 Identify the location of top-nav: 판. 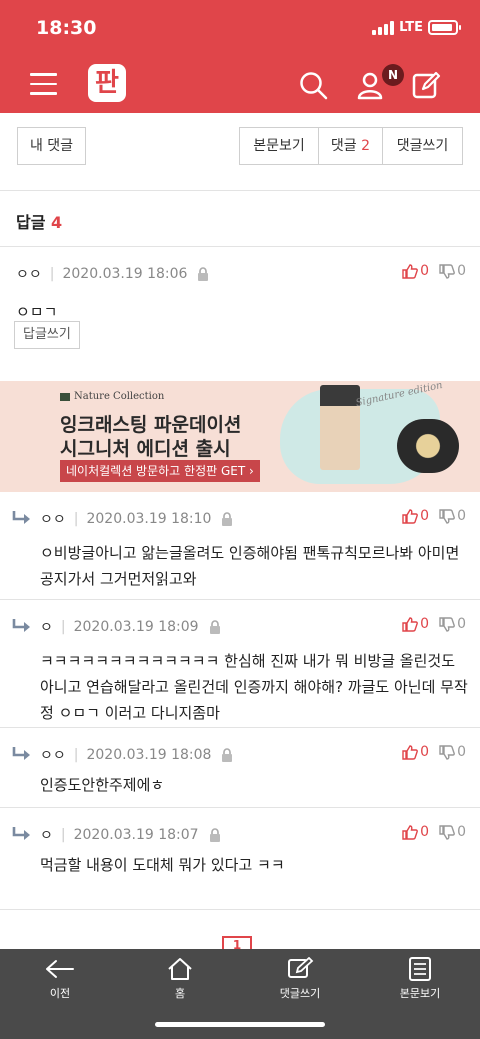
(240, 85).